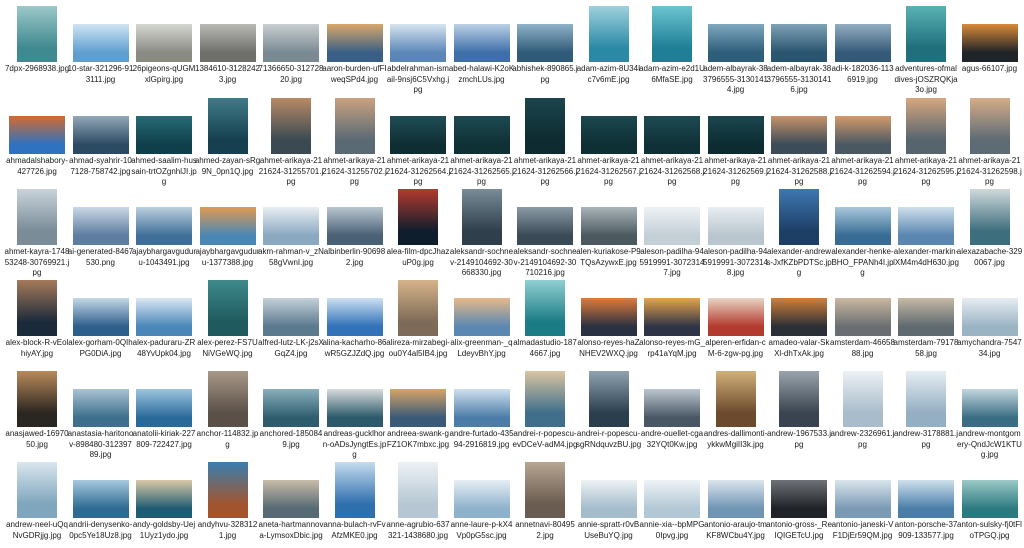 The height and width of the screenshot is (548, 1024). What do you see at coordinates (291, 140) in the screenshot?
I see `file-item: ahmet-arikaya-2121624-31255701.jpg` at bounding box center [291, 140].